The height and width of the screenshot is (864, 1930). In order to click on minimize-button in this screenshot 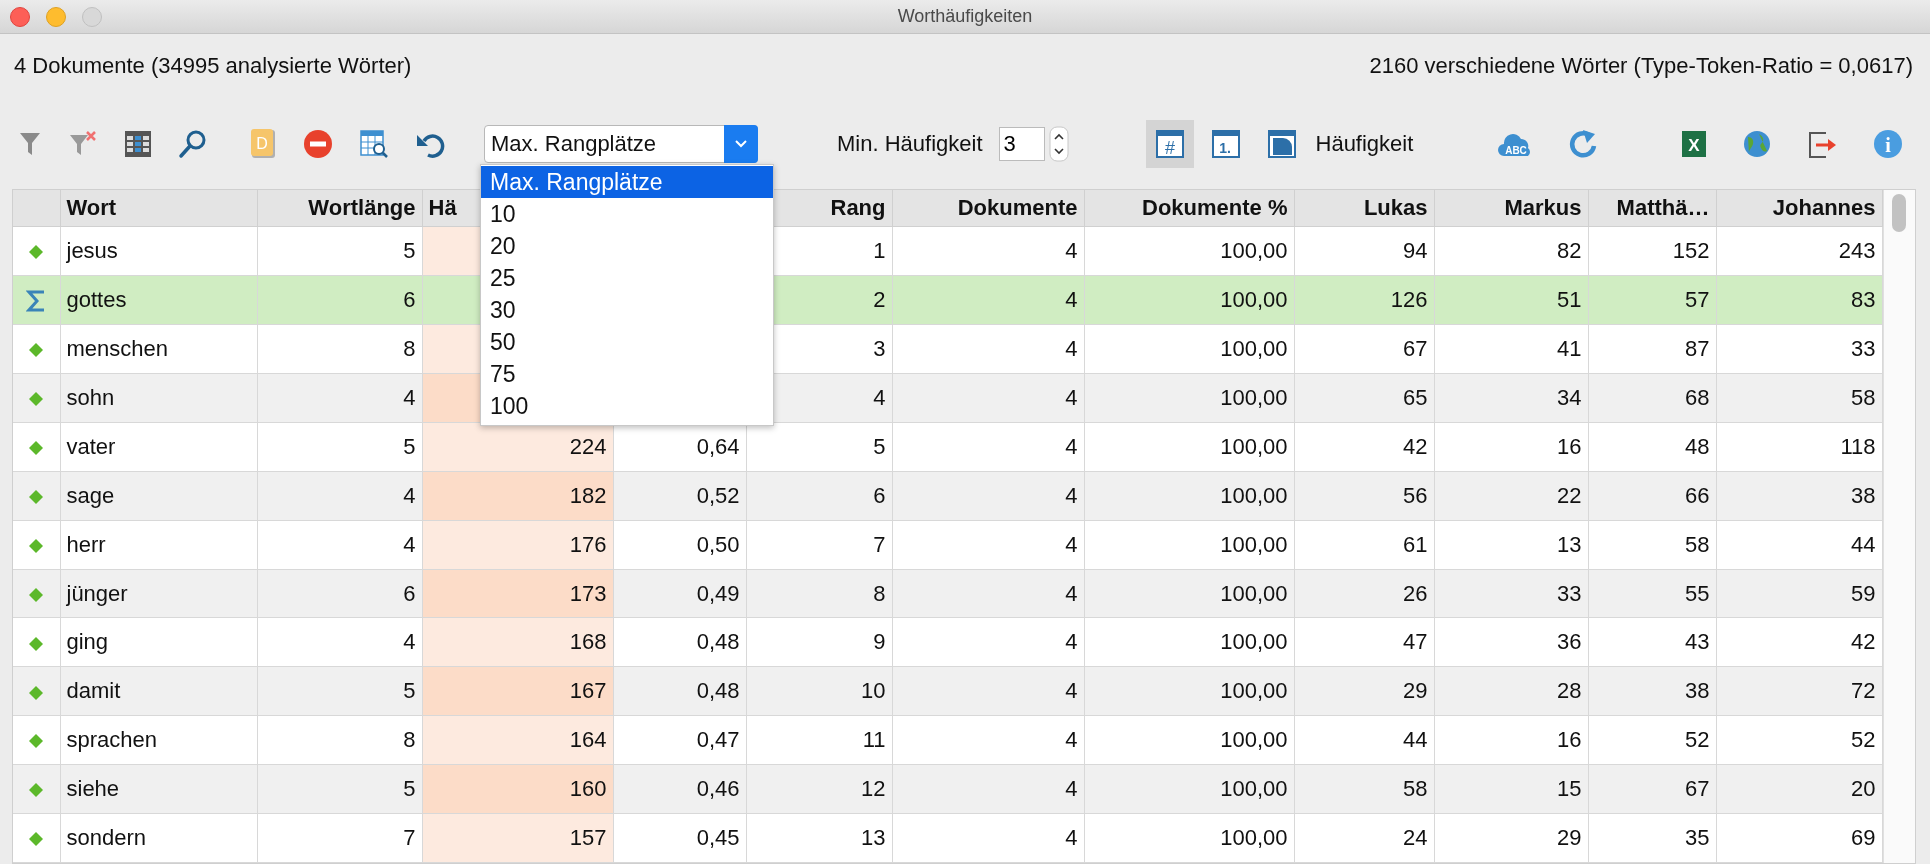, I will do `click(56, 17)`.